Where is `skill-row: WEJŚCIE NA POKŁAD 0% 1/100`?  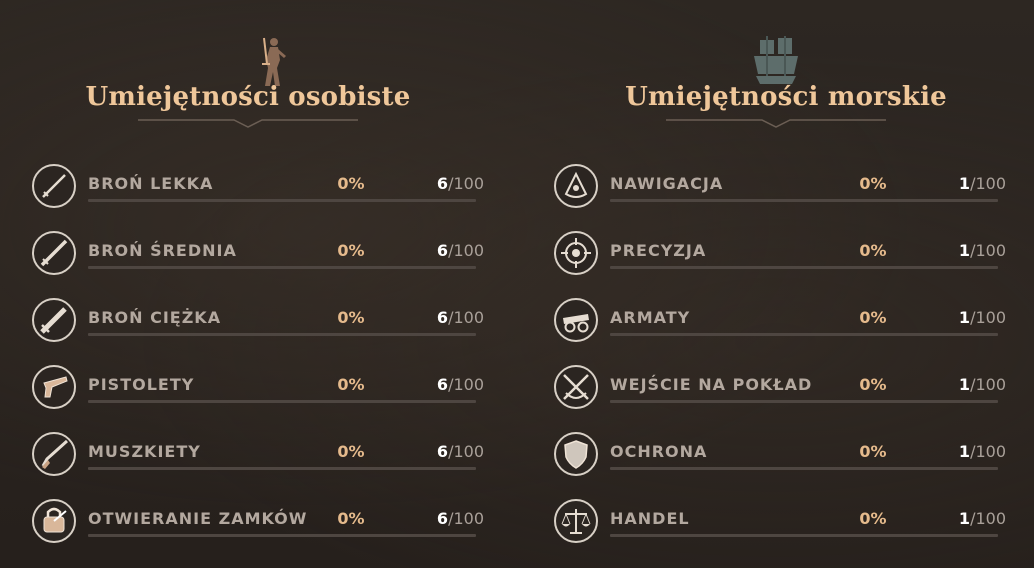
skill-row: WEJŚCIE NA POKŁAD 0% 1/100 is located at coordinates (784, 389).